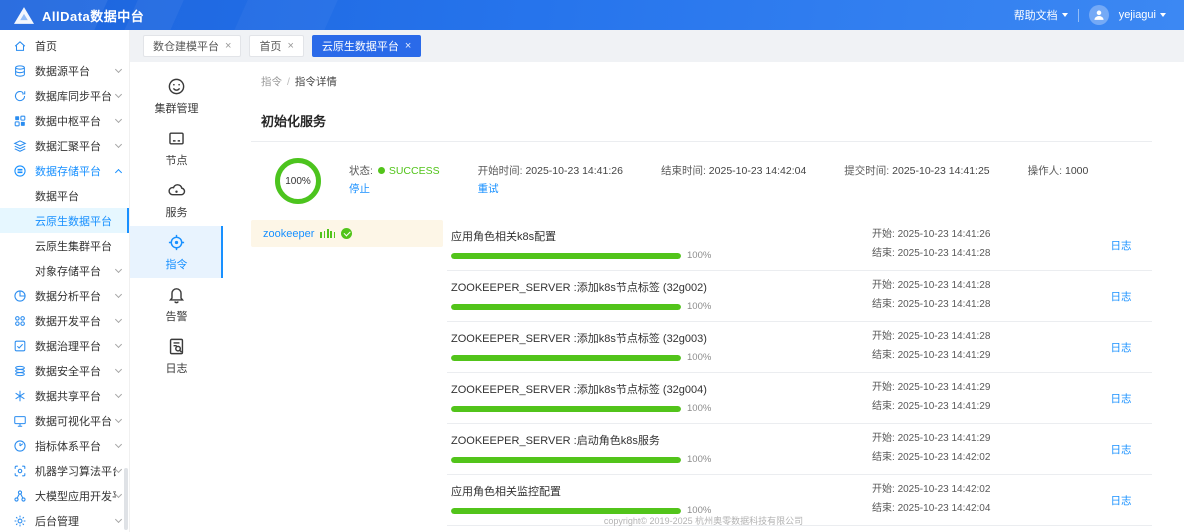  Describe the element at coordinates (192, 46) in the screenshot. I see `tab-数仓建模平台: 数仓建模平台 ×` at that location.